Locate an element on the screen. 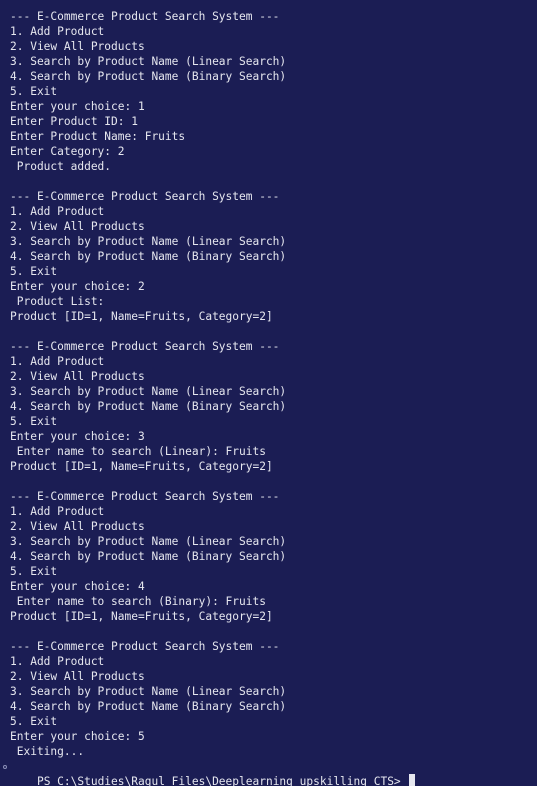  terminal-line: Enter your choice: 1 is located at coordinates (77, 106).